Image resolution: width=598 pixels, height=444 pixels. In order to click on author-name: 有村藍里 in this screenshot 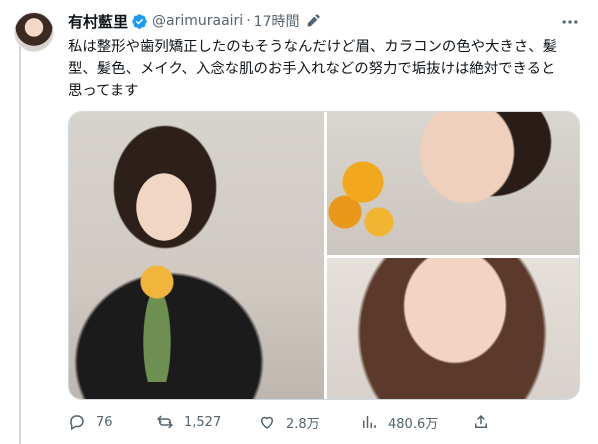, I will do `click(98, 21)`.